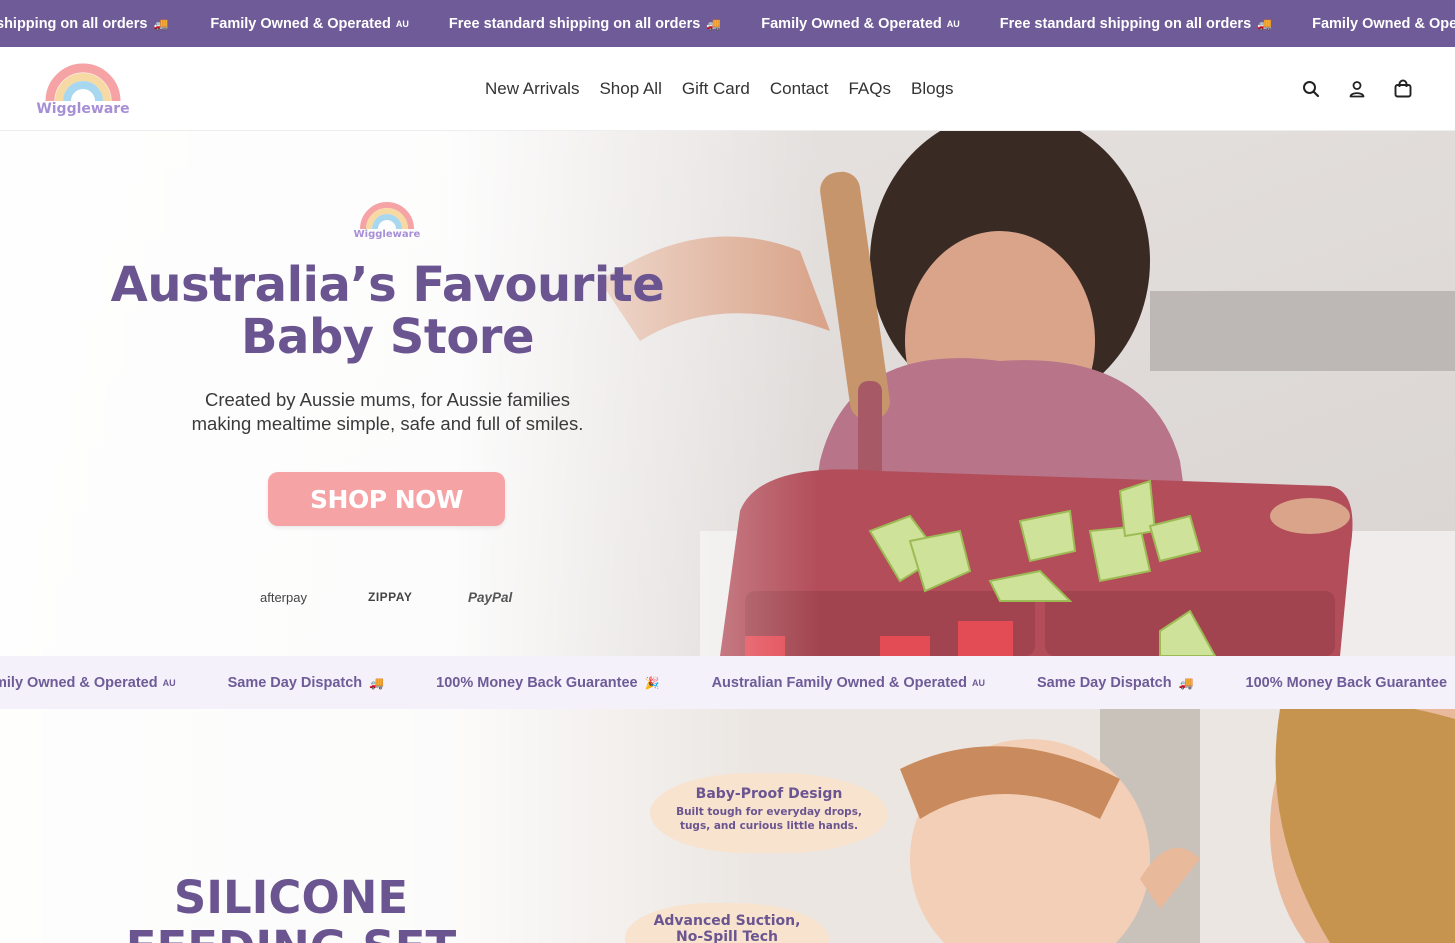 This screenshot has height=943, width=1455. Describe the element at coordinates (283, 597) in the screenshot. I see `afterpay-logo: afterpay` at that location.